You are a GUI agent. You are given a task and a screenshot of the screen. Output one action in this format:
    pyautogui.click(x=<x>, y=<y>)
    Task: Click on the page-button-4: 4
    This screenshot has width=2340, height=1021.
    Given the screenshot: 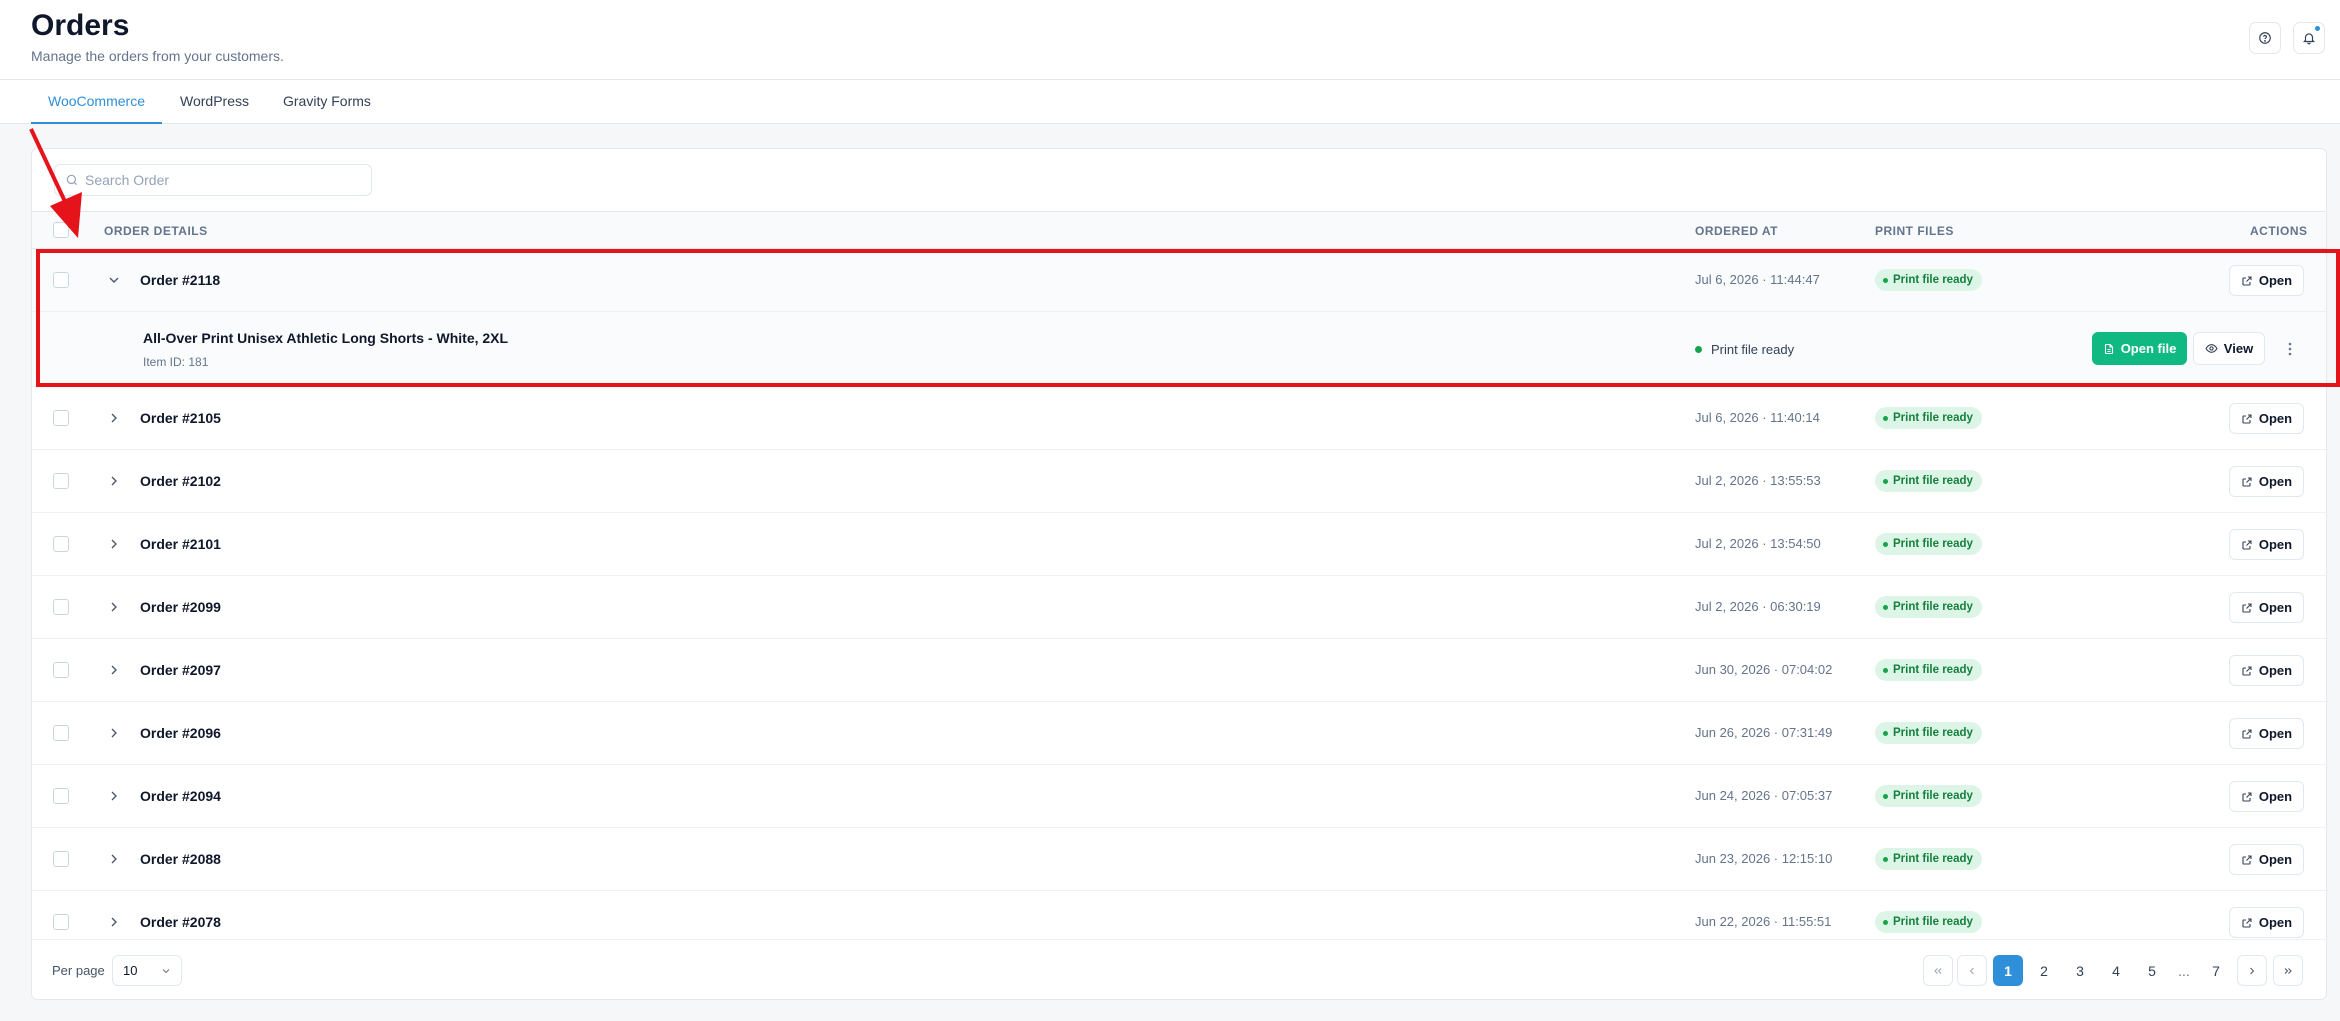 What is the action you would take?
    pyautogui.click(x=2116, y=970)
    